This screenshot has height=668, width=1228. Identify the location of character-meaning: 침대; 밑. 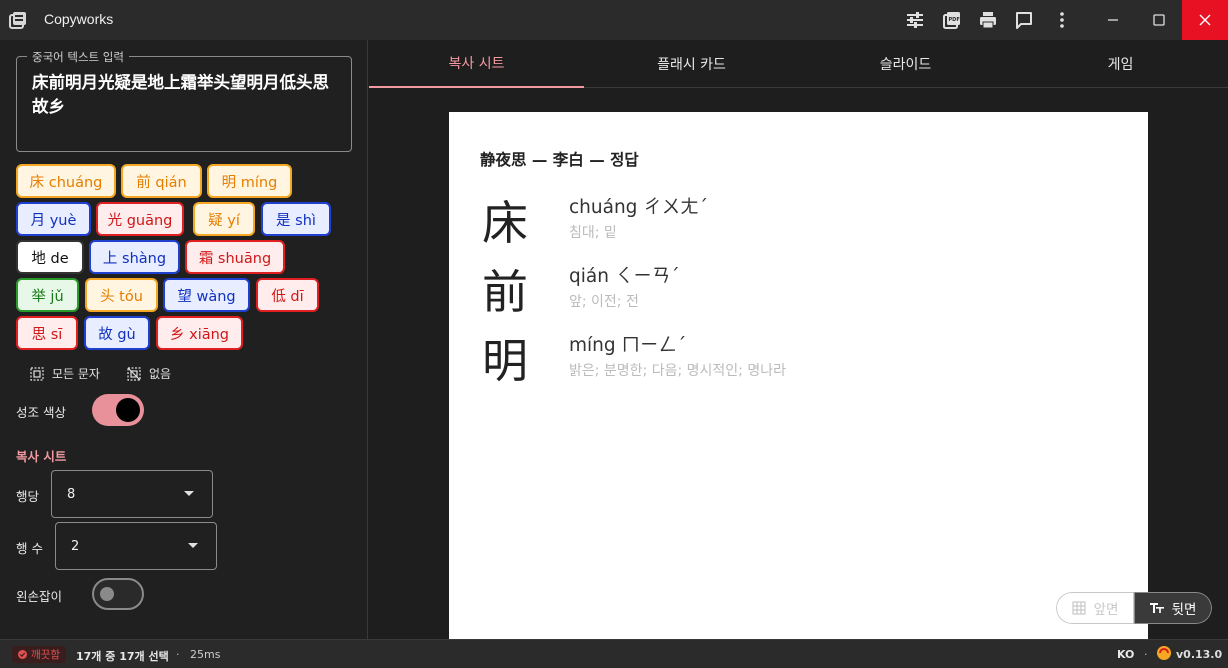
(593, 233).